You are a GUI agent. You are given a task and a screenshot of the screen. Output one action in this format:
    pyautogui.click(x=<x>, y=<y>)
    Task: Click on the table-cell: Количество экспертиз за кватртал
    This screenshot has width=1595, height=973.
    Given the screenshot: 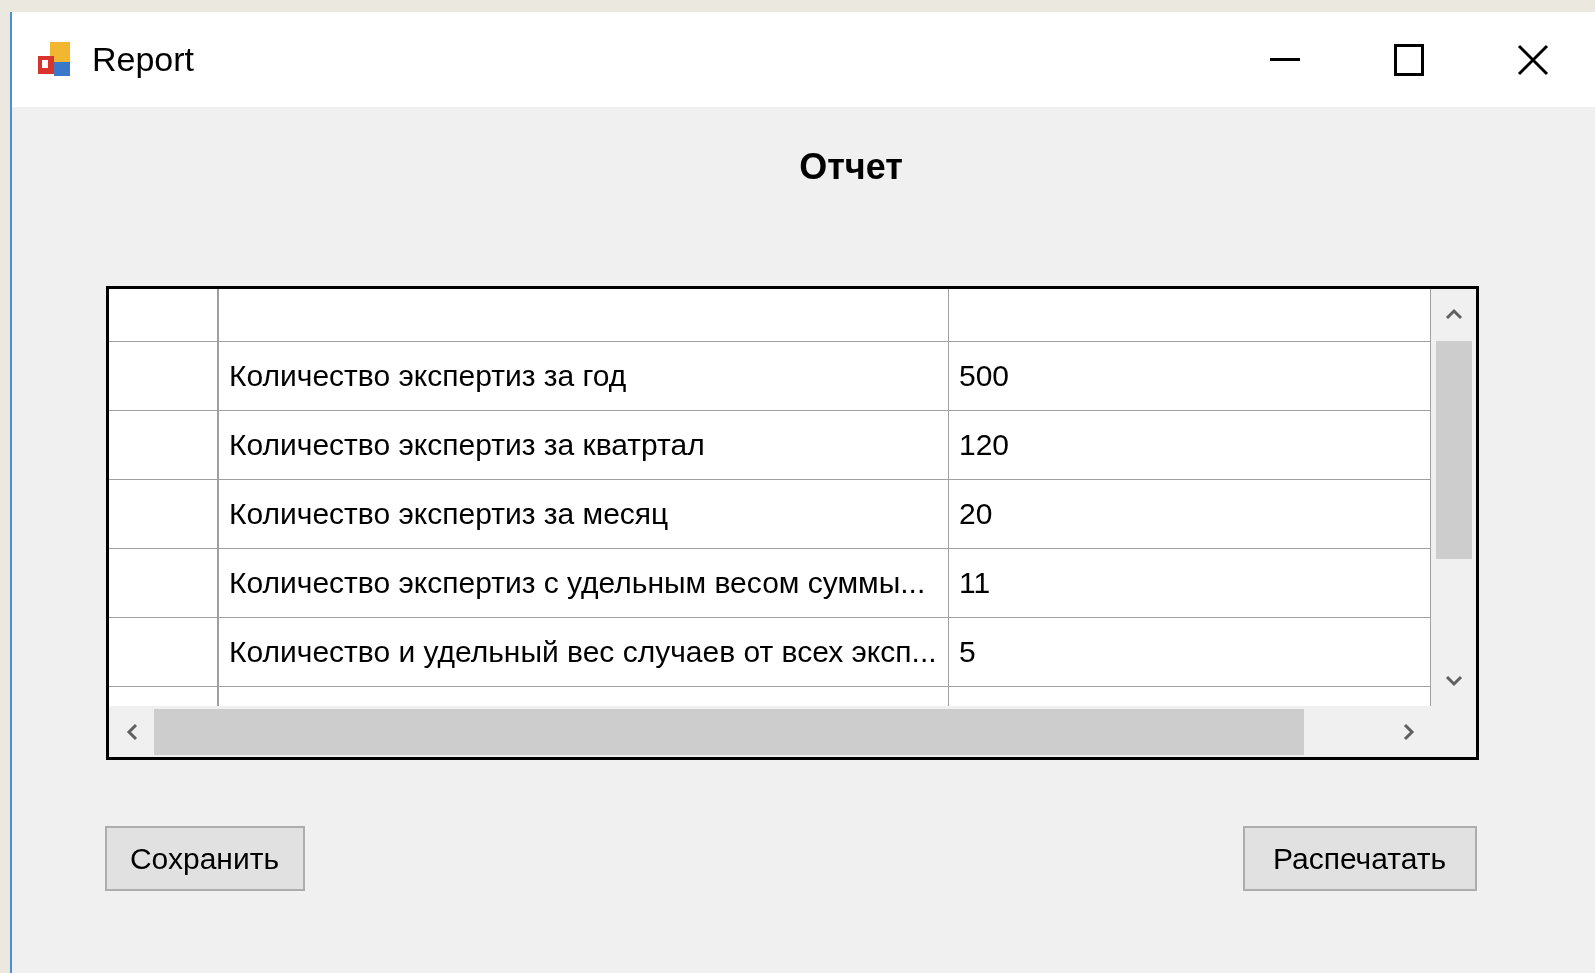 What is the action you would take?
    pyautogui.click(x=584, y=445)
    